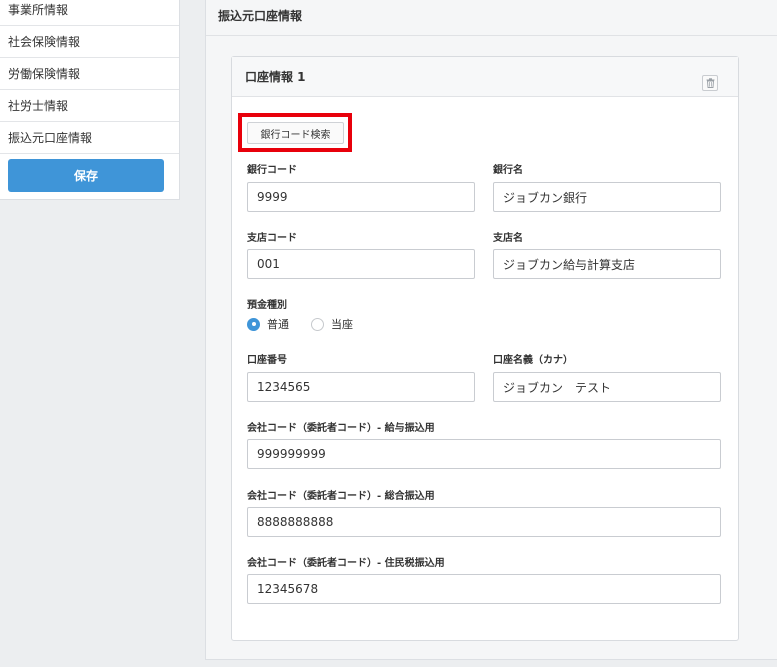  I want to click on radio-checking: 当座, so click(332, 324).